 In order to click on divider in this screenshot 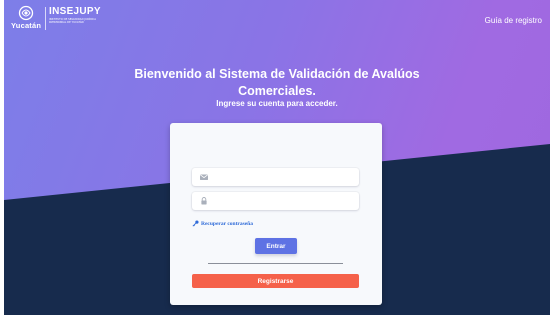, I will do `click(275, 263)`.